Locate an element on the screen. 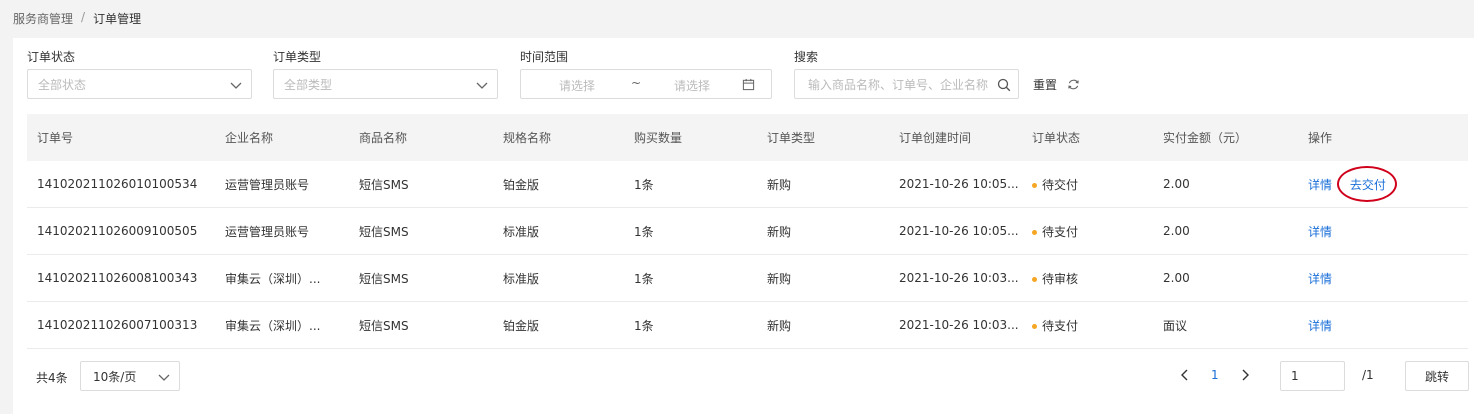 This screenshot has width=1474, height=414. order-status-select: 全部状态 is located at coordinates (139, 84).